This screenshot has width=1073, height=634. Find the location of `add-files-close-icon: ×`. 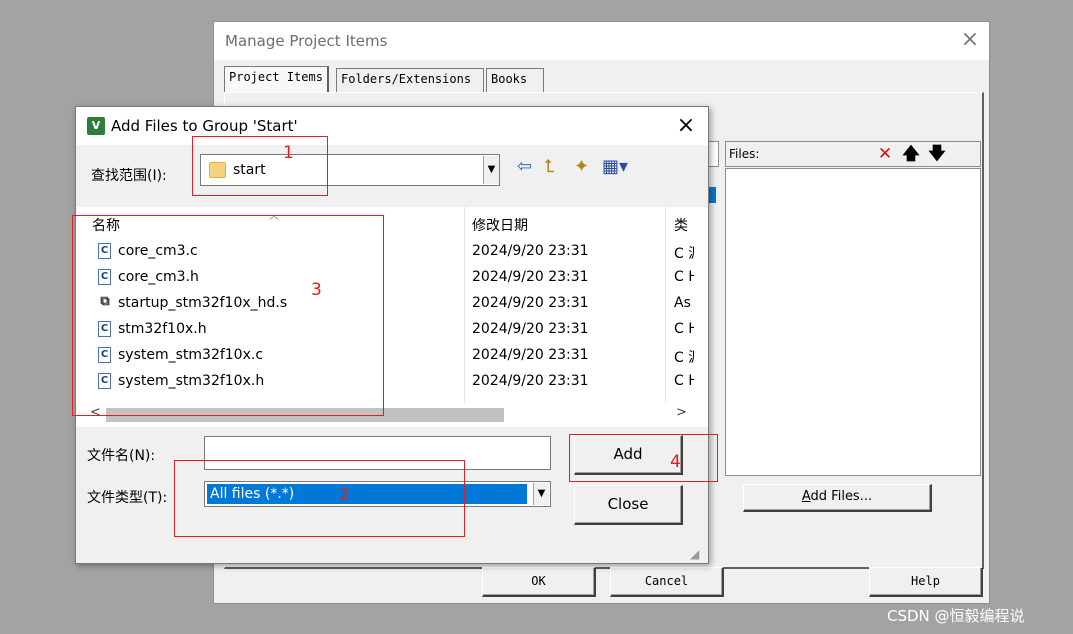

add-files-close-icon: × is located at coordinates (686, 126).